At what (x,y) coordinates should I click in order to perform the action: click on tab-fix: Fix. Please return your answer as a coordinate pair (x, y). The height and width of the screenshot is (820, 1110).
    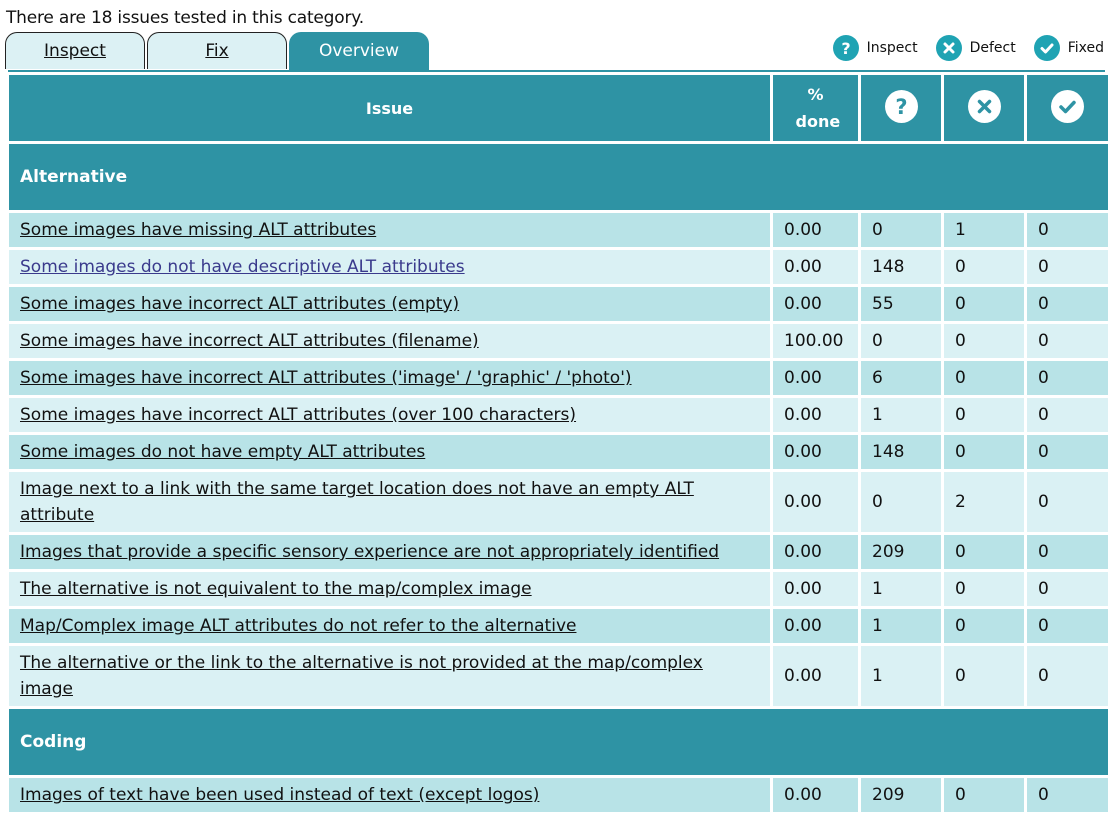
    Looking at the image, I should click on (217, 50).